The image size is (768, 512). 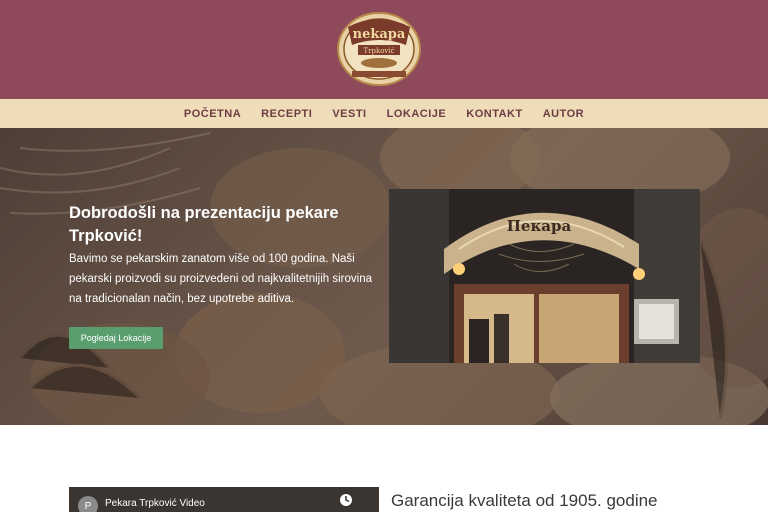 I want to click on video-title: Pekara Trpković Video, so click(x=155, y=503).